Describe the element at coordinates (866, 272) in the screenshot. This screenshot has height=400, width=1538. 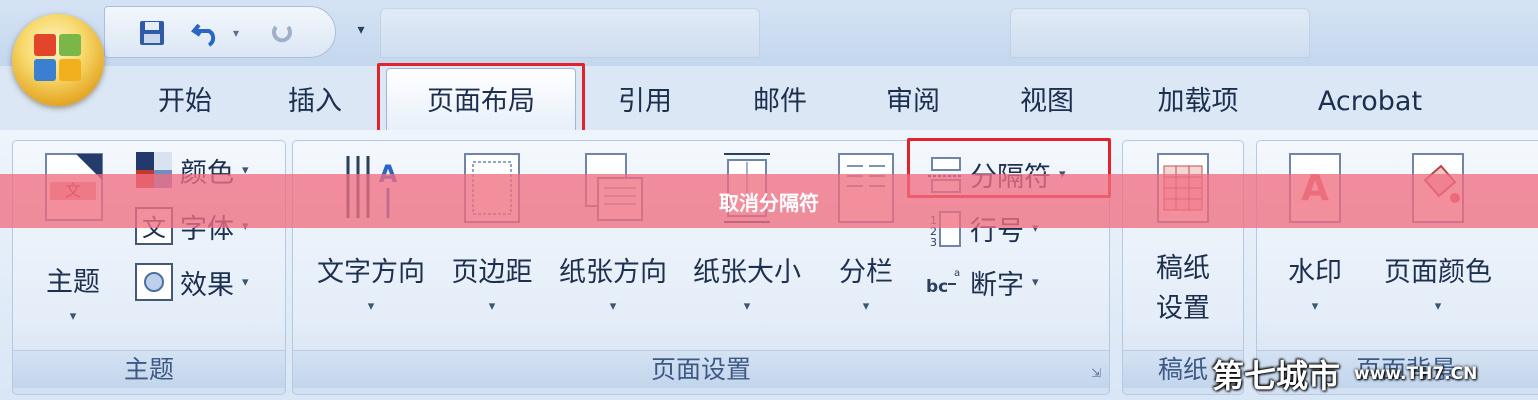
I see `columns-label: 分栏` at that location.